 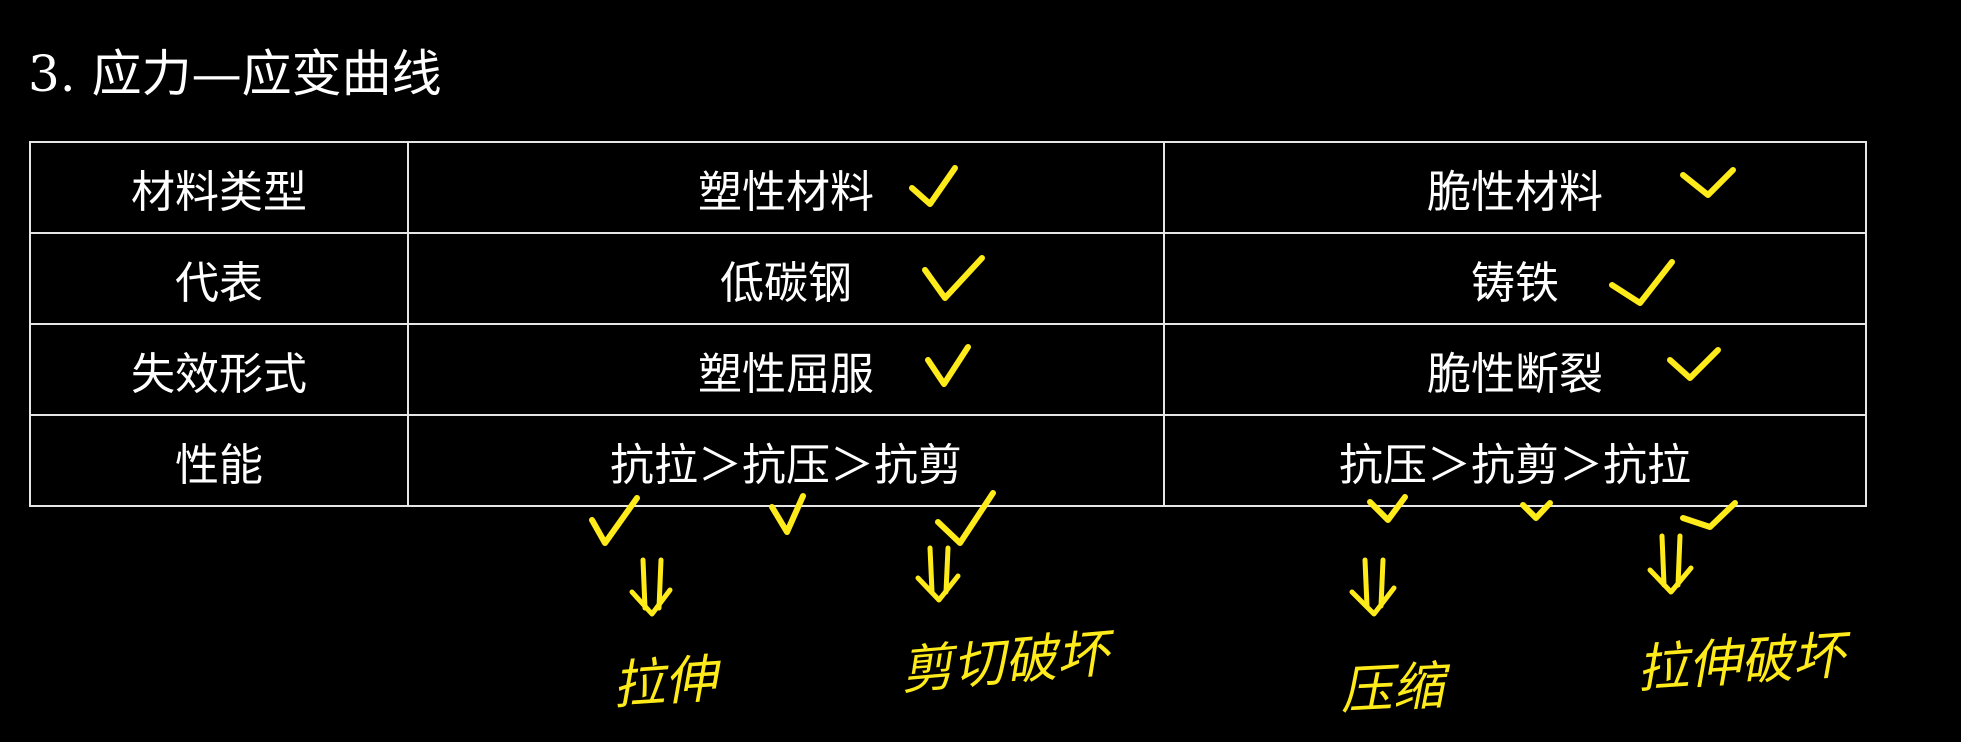 What do you see at coordinates (1515, 278) in the screenshot?
I see `cell-brittle-representative: 铸铁` at bounding box center [1515, 278].